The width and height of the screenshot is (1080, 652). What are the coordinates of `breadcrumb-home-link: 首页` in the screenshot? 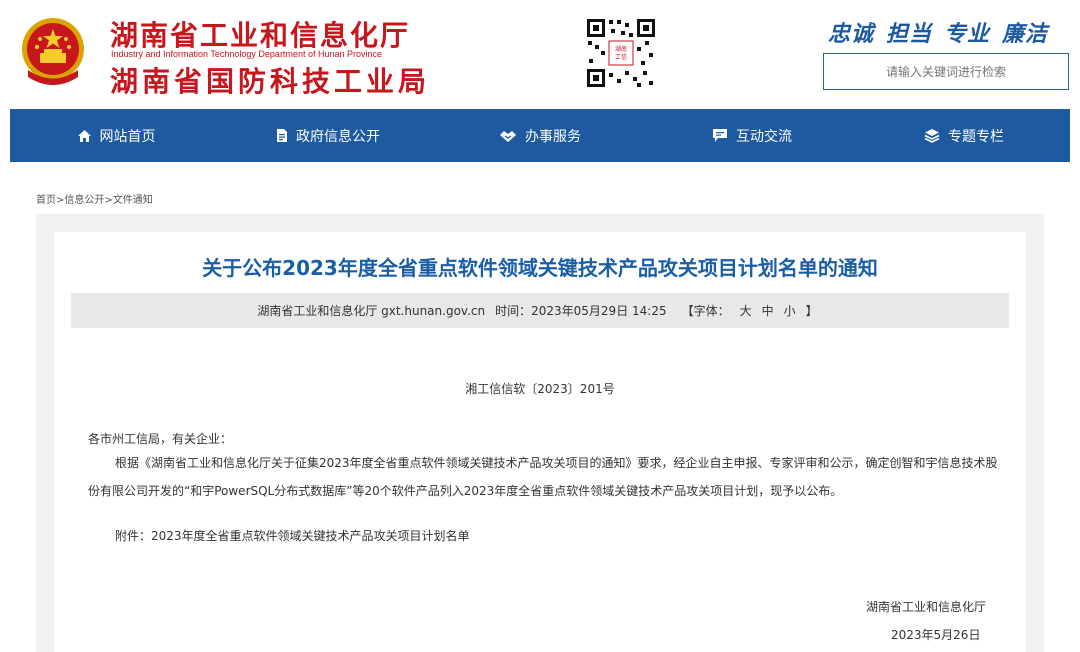 It's located at (46, 200).